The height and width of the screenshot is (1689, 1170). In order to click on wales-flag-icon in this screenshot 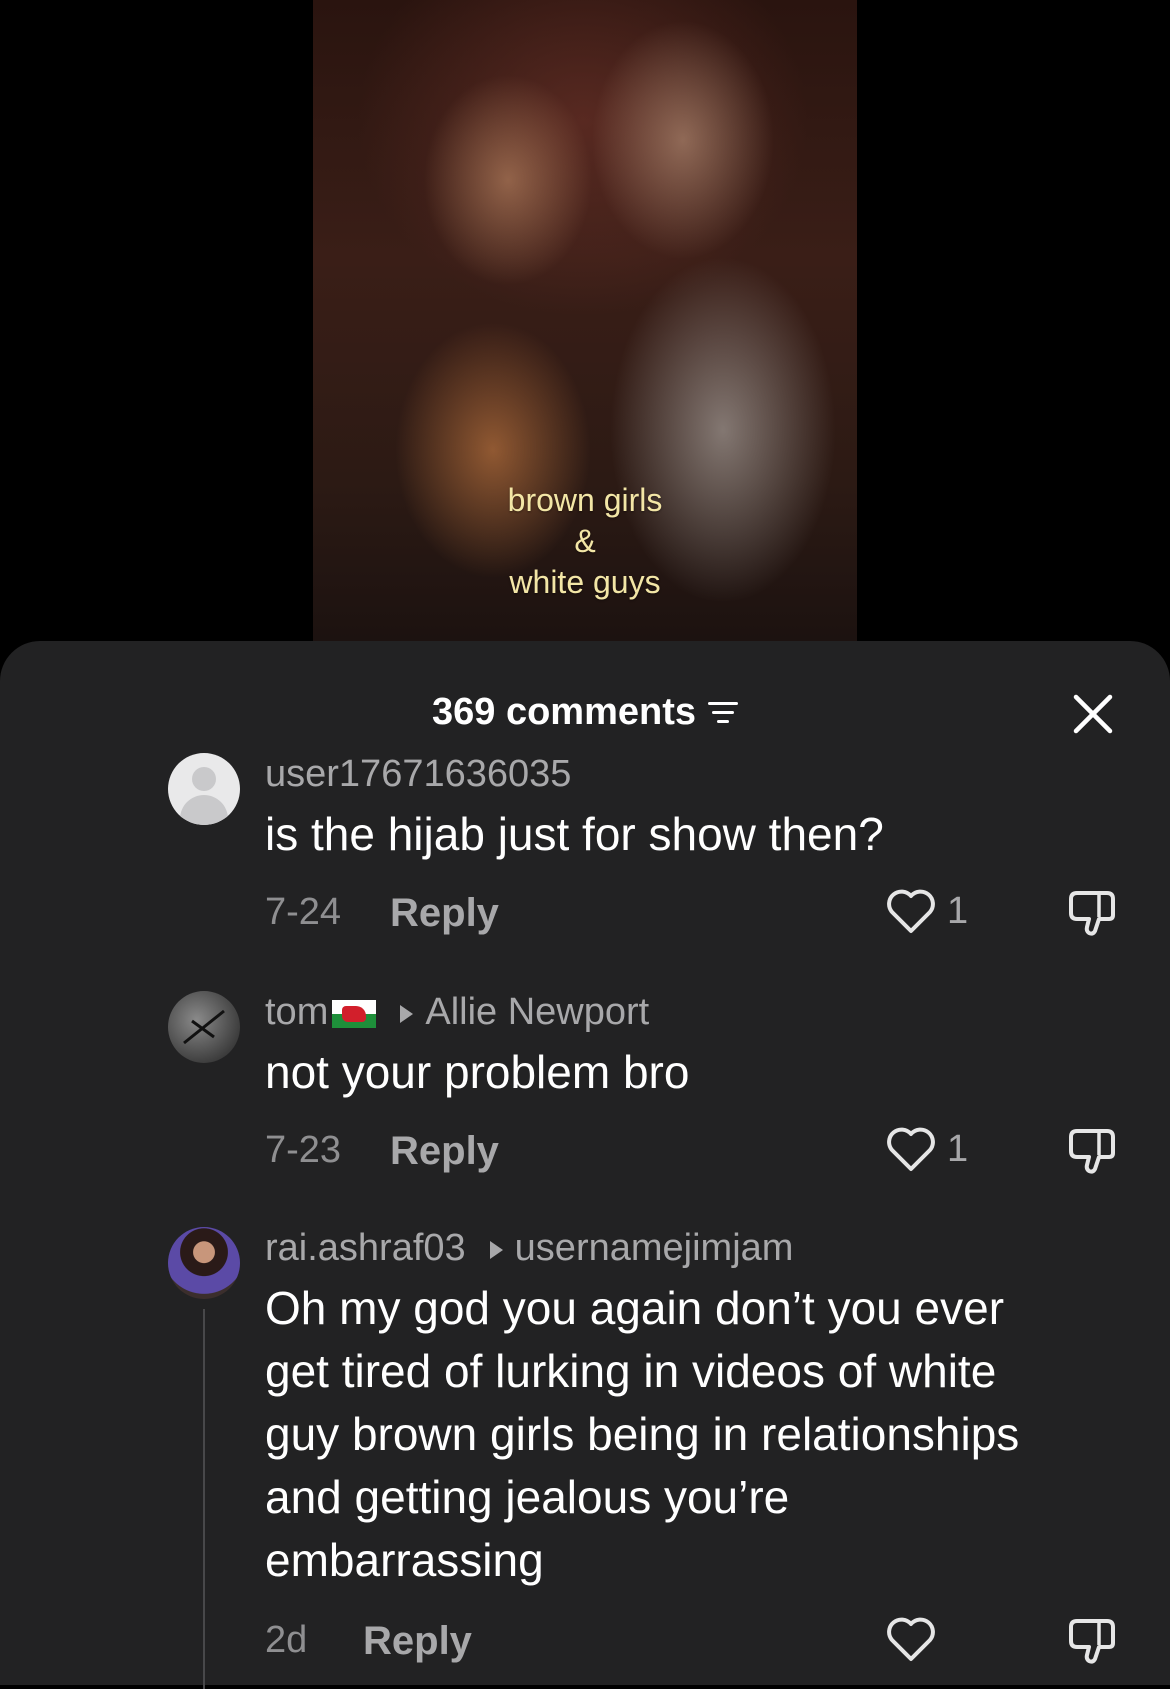, I will do `click(354, 1013)`.